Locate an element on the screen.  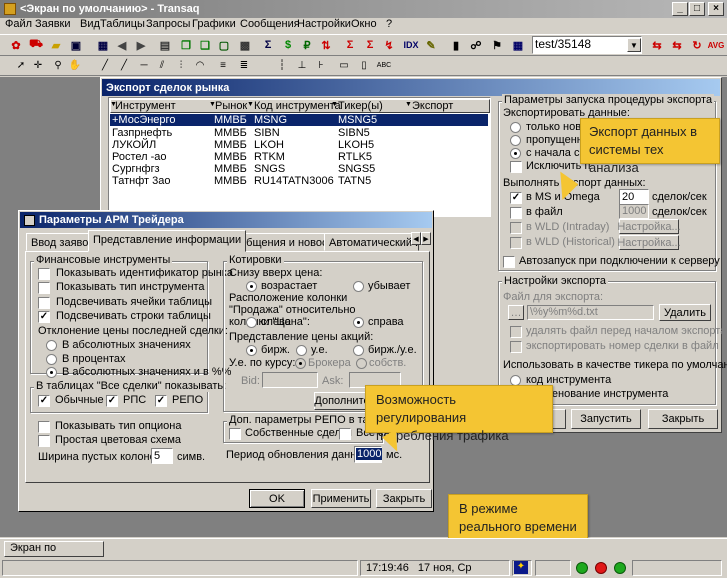
table-cell: LKOH is located at coordinates (269, 145).